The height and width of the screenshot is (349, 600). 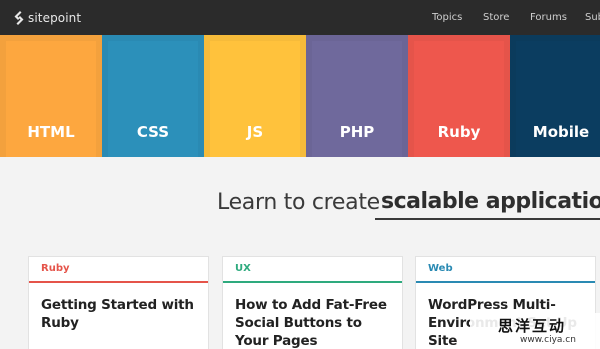 I want to click on tile-js-label: JS, so click(x=255, y=132).